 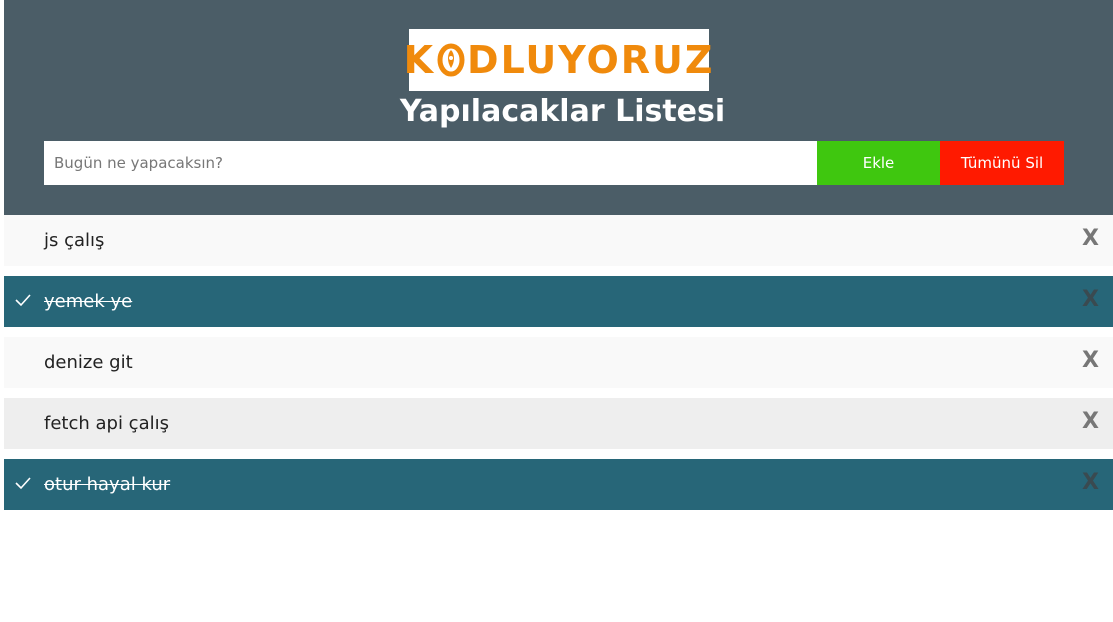 I want to click on logo-rocket-icon, so click(x=451, y=60).